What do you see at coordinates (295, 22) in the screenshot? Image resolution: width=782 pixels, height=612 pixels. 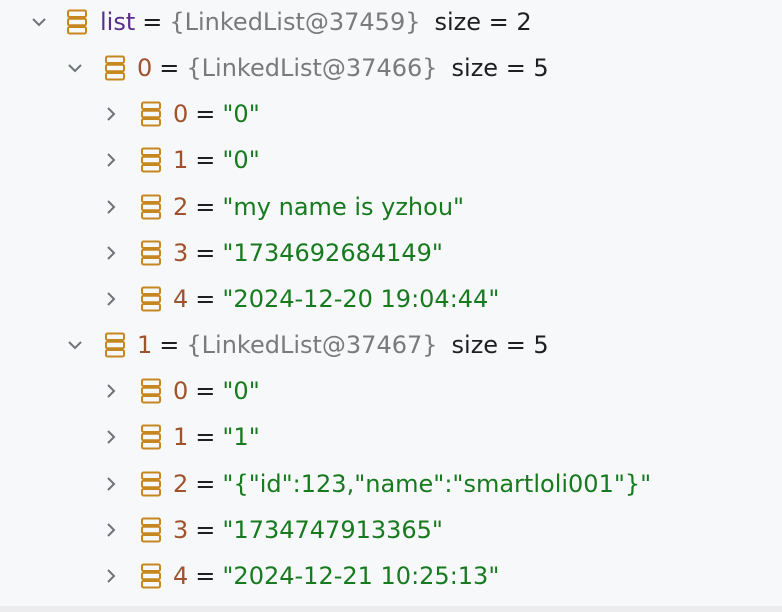 I see `object-reference: {LinkedList@37459}` at bounding box center [295, 22].